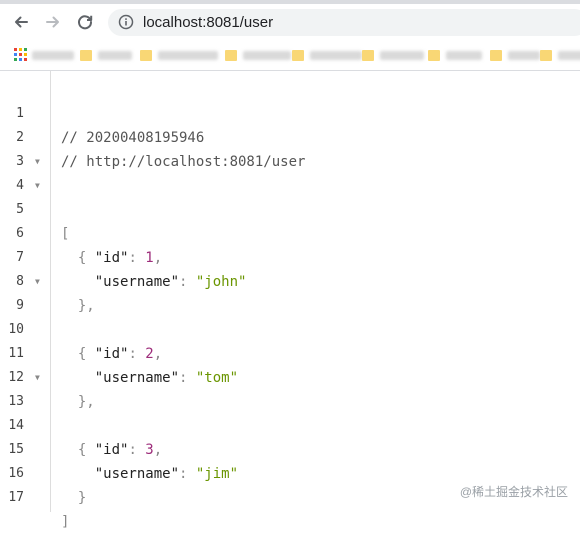  I want to click on code-line: 10 "id": 2,, so click(290, 328).